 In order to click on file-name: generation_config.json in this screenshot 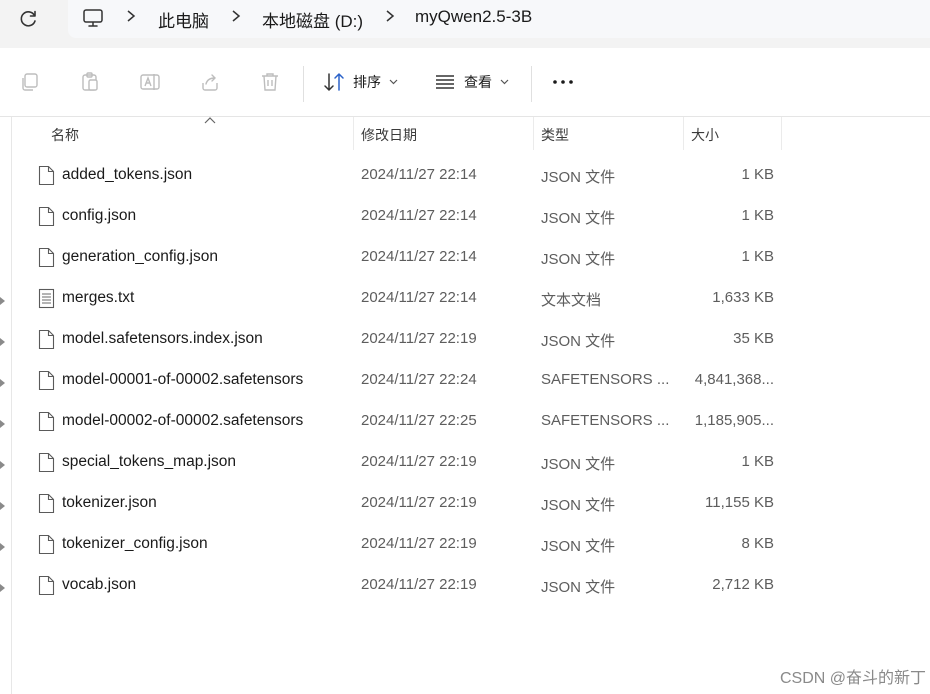, I will do `click(140, 256)`.